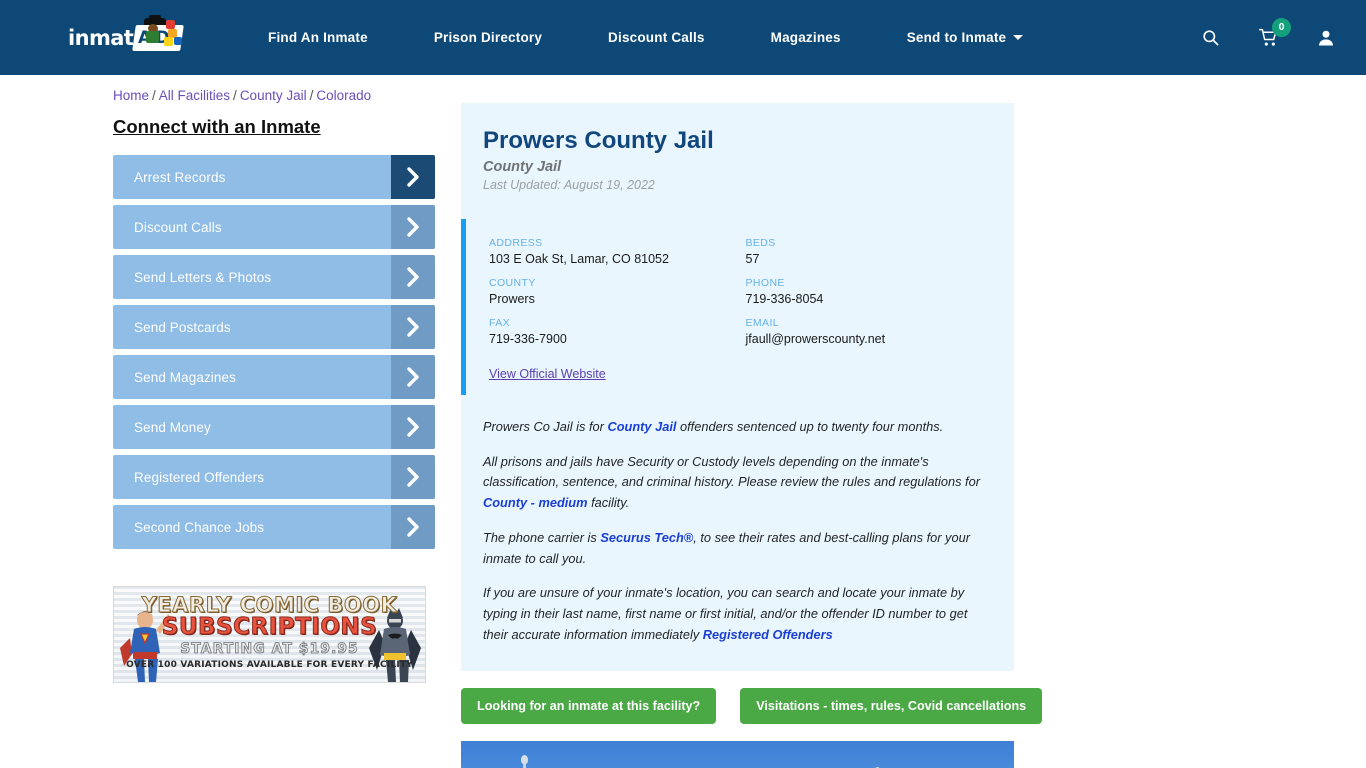  What do you see at coordinates (172, 427) in the screenshot?
I see `sidebar-item-label: Send Money` at bounding box center [172, 427].